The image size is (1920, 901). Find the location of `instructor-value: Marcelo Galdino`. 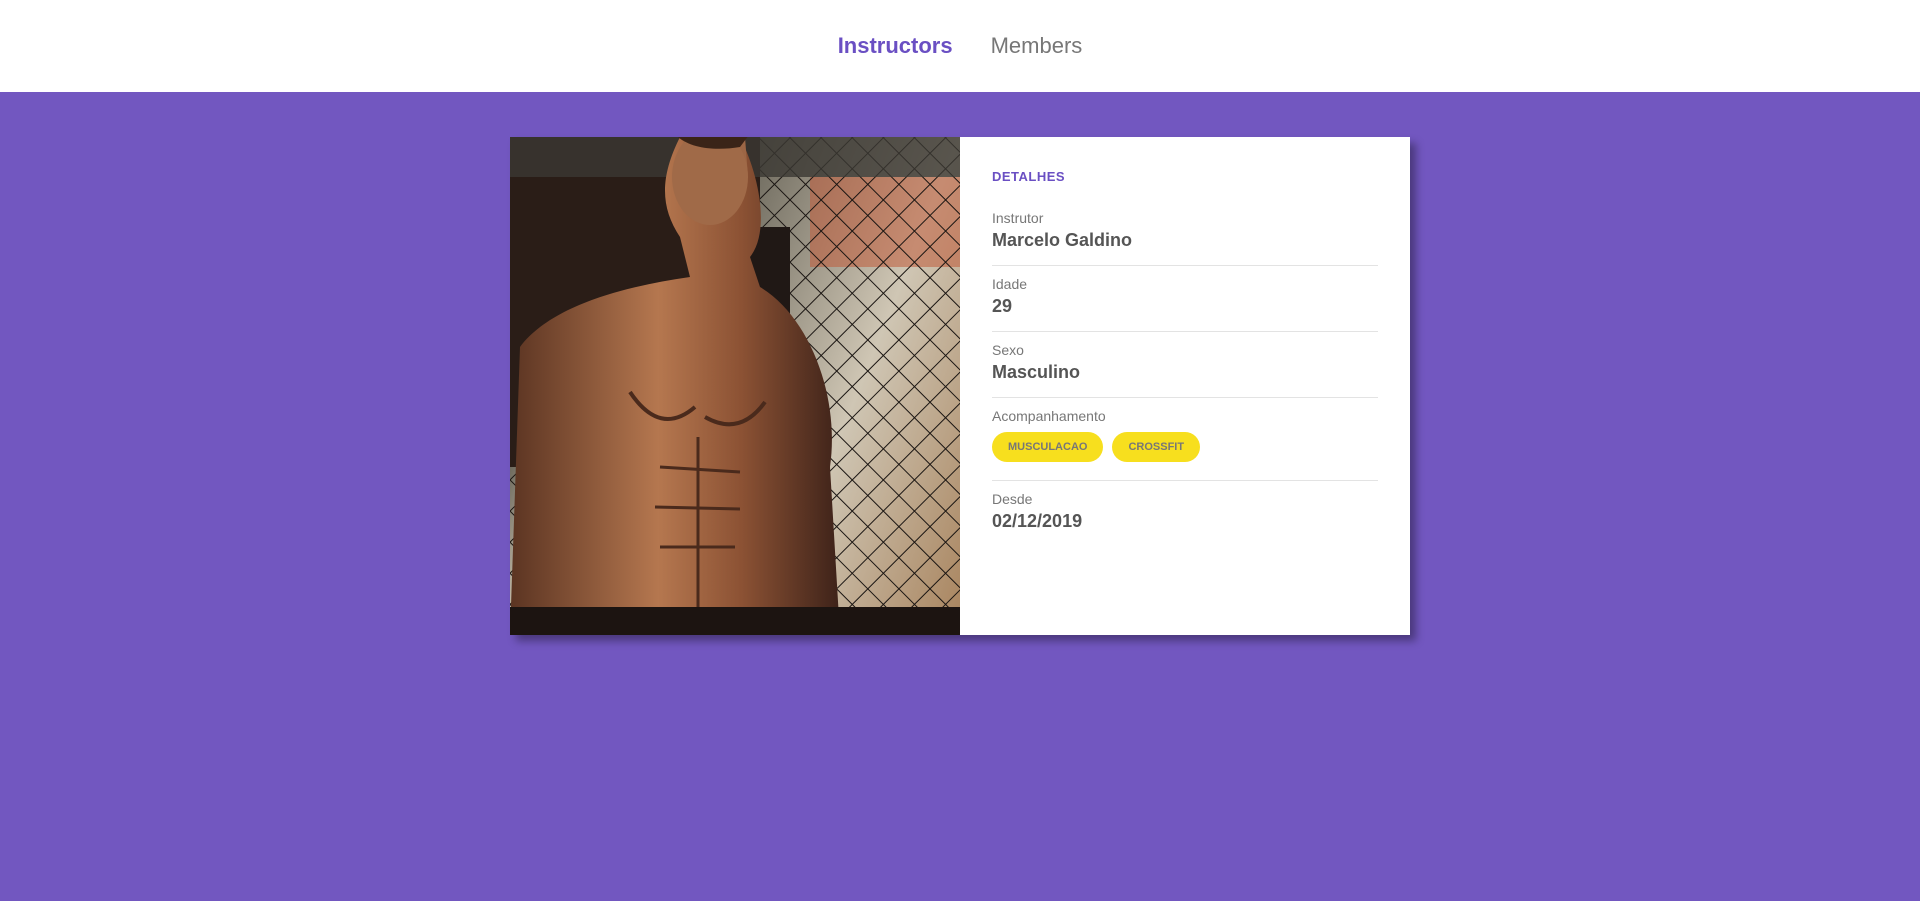

instructor-value: Marcelo Galdino is located at coordinates (1062, 240).